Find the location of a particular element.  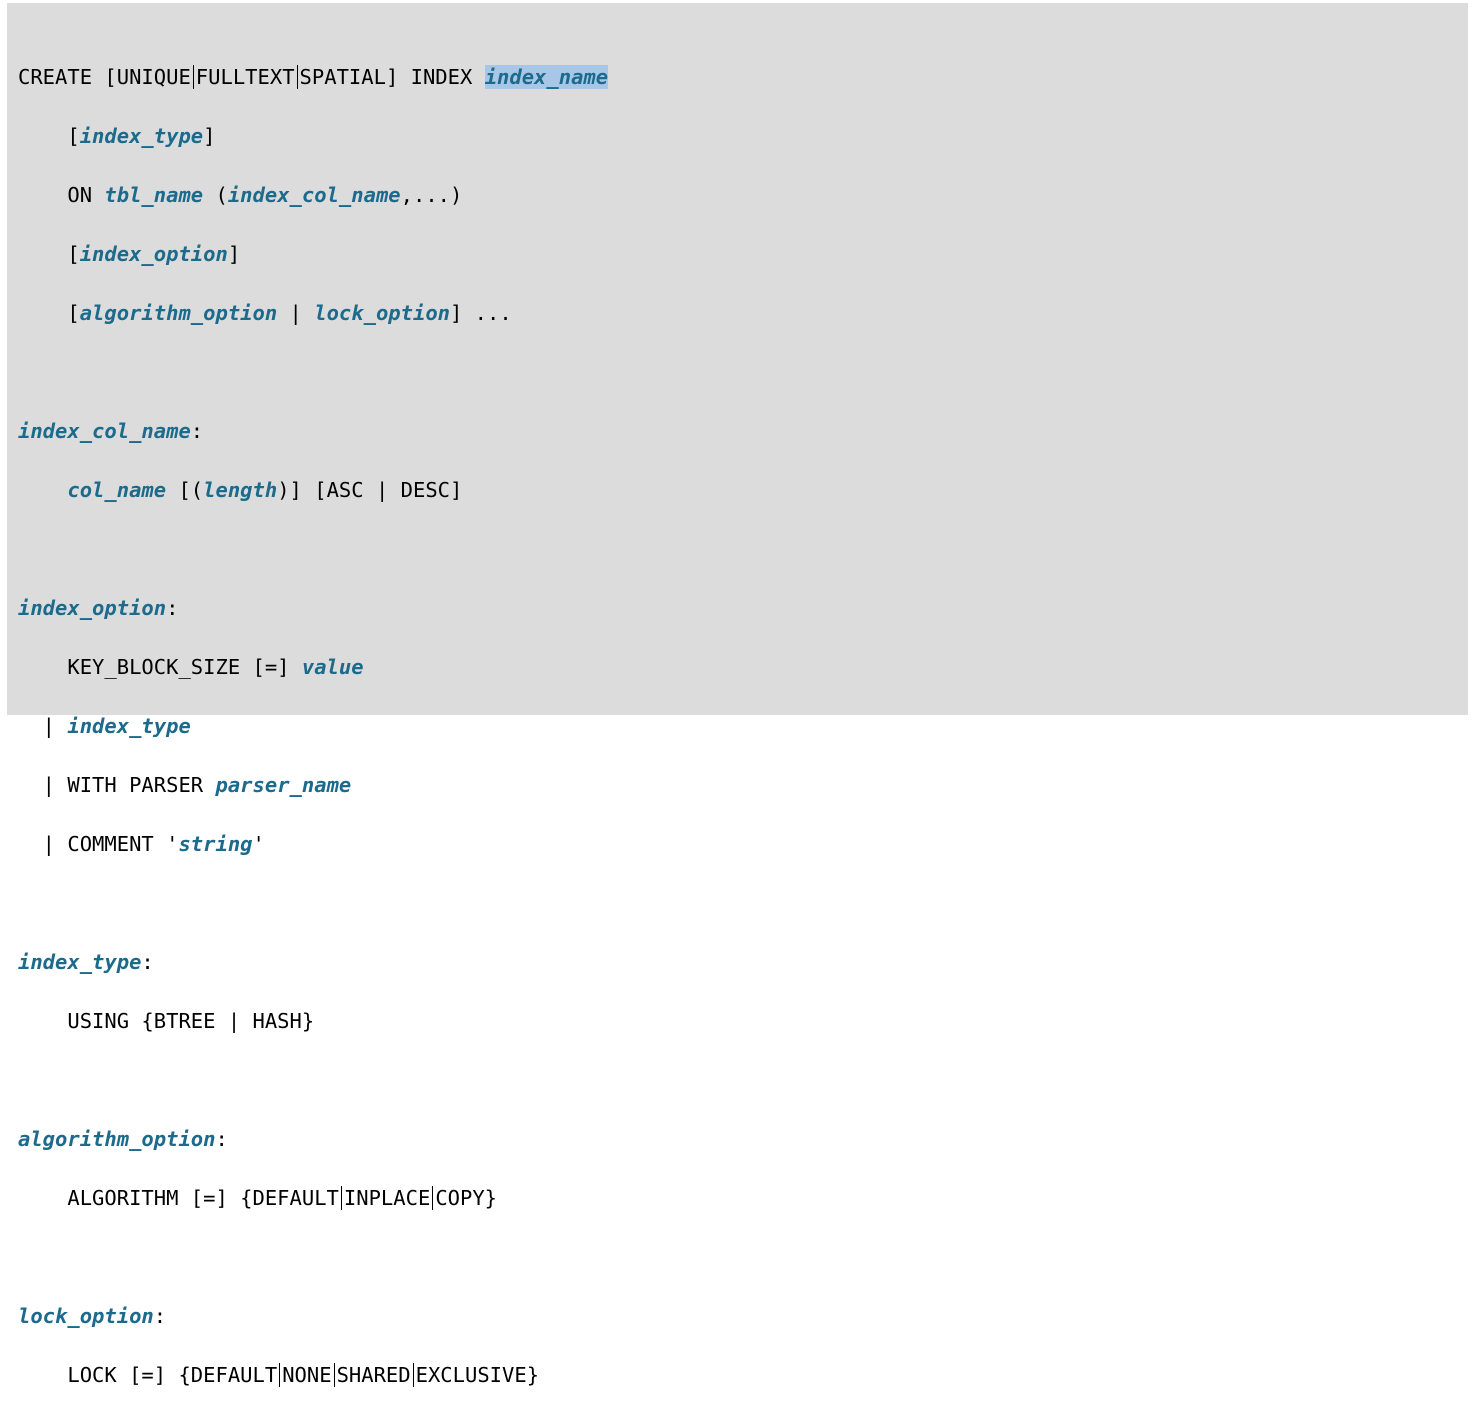

index-type-line-1: USING {BTREE | HASH} is located at coordinates (743, 1022).